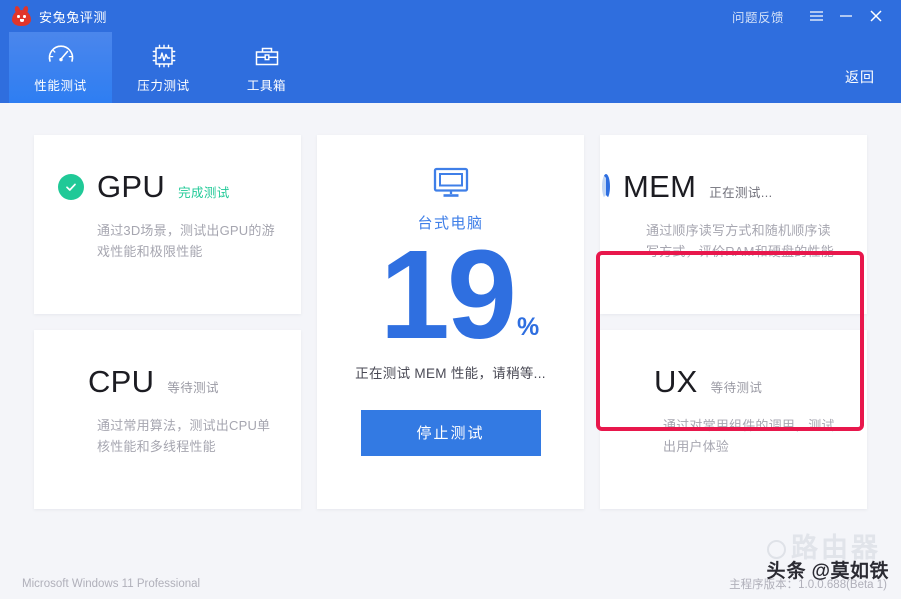 This screenshot has width=901, height=599. I want to click on app-version-label: 主程序版本：1.0.0.688(Beta 1), so click(808, 585).